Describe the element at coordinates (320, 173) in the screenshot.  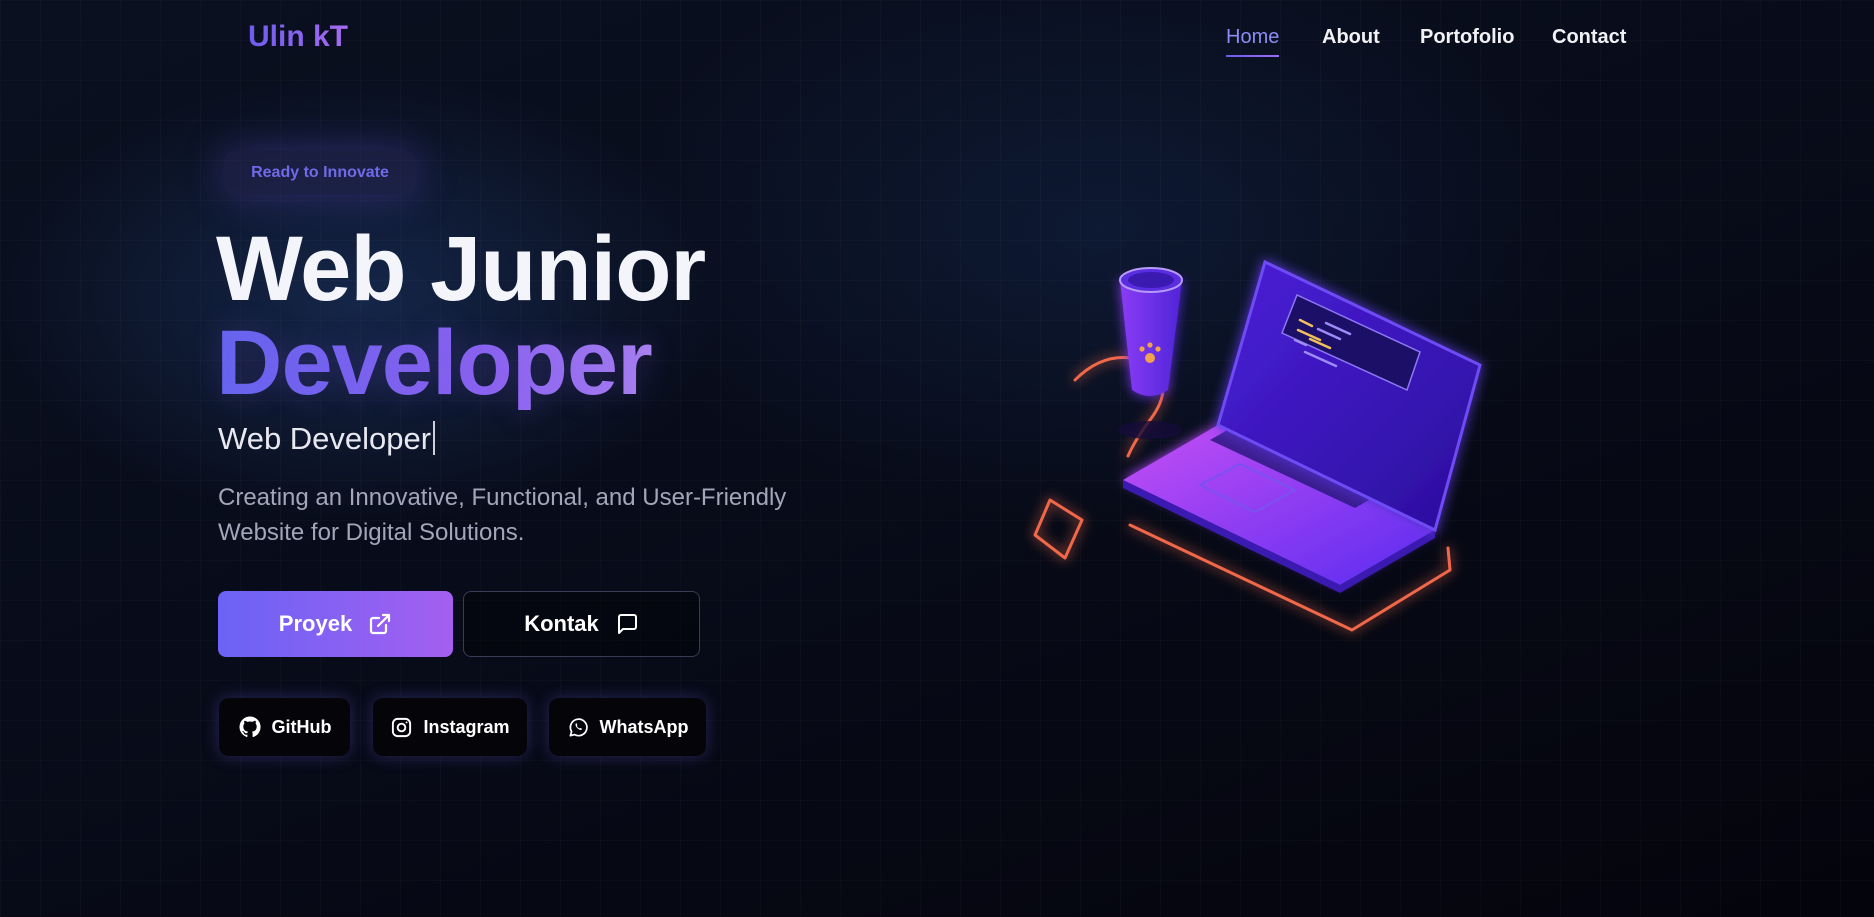
I see `status-badge: Ready to Innovate` at that location.